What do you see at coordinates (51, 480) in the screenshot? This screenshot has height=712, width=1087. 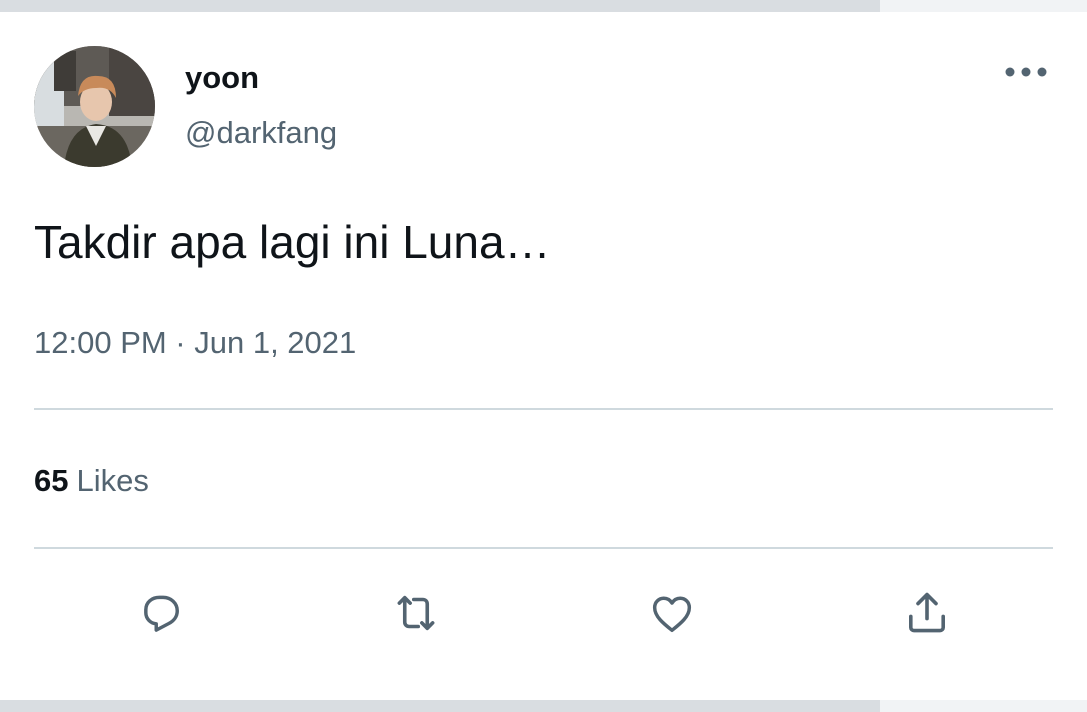 I see `likes-count: 65` at bounding box center [51, 480].